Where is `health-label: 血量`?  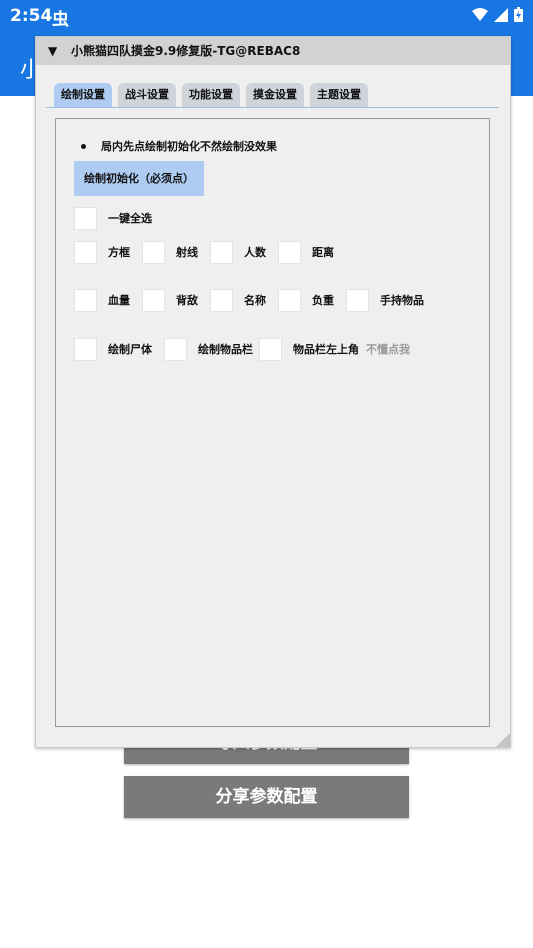 health-label: 血量 is located at coordinates (119, 300).